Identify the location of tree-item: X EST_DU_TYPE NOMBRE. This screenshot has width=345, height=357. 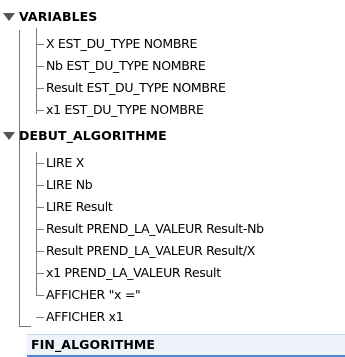
(172, 44).